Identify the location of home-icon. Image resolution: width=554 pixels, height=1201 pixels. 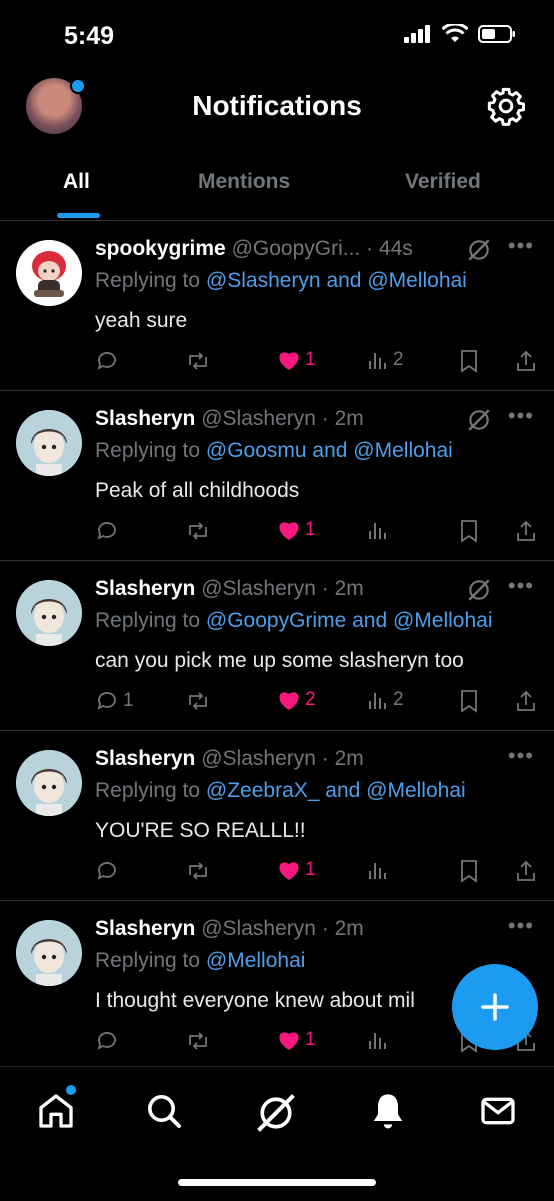
(56, 1111).